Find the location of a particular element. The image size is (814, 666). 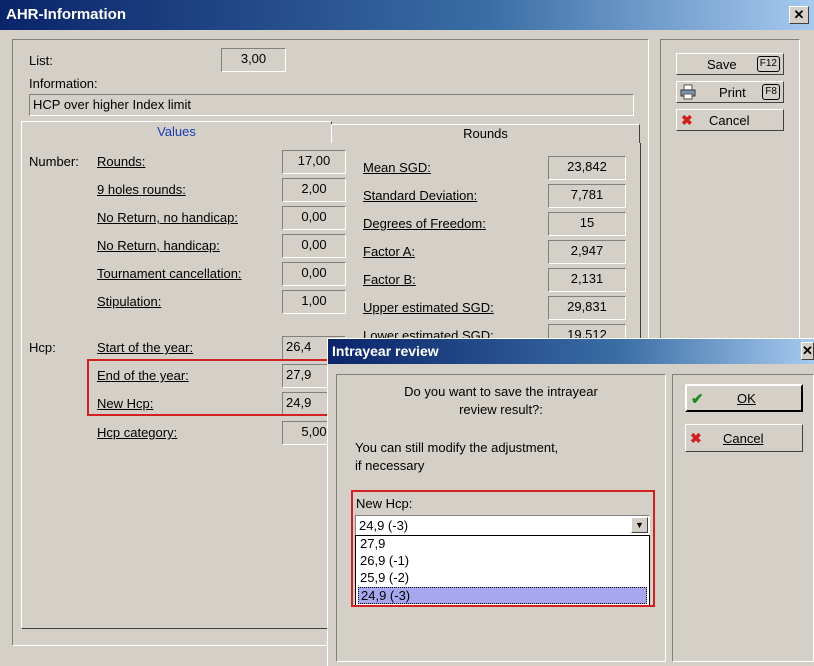

ok-button: ✔ OK is located at coordinates (744, 398).